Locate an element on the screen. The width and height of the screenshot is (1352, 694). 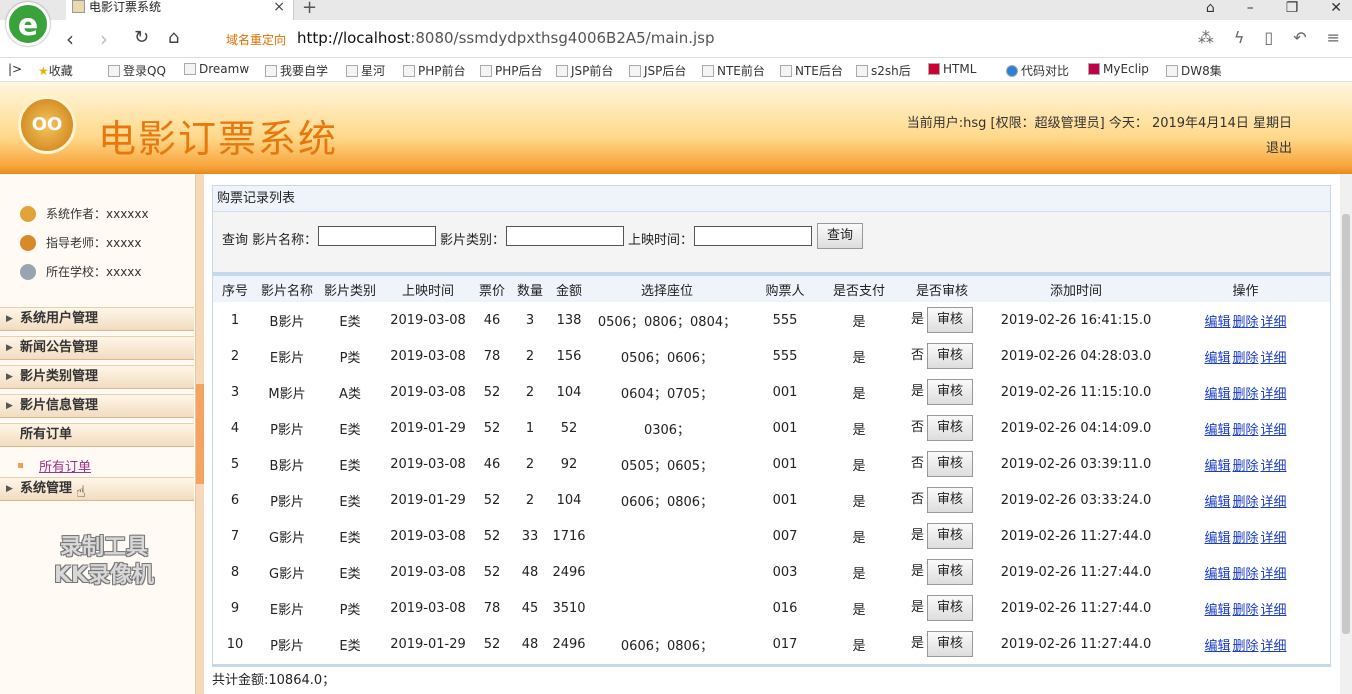
menu-all-orders: 所有订单 is located at coordinates (97, 435).